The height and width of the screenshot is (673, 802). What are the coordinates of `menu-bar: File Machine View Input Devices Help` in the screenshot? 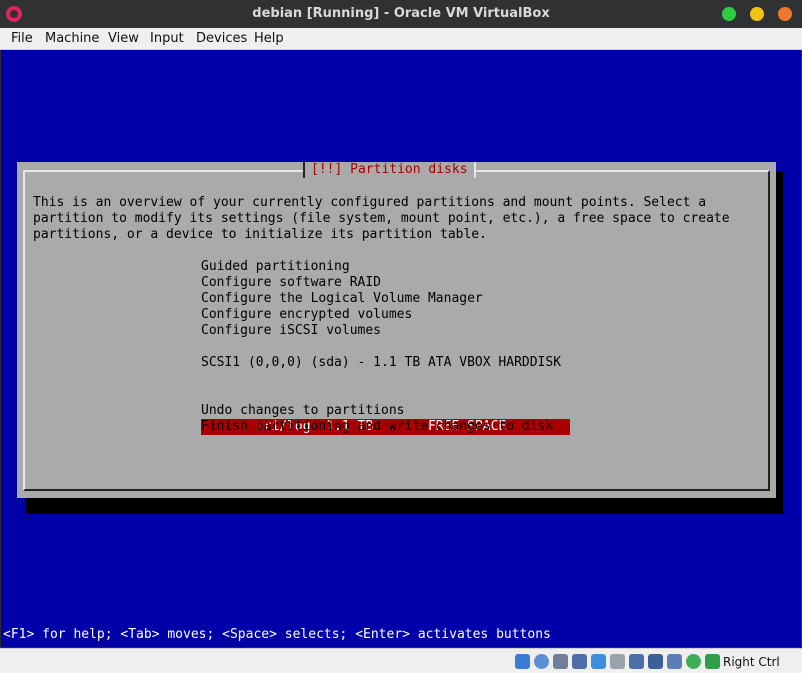 It's located at (401, 39).